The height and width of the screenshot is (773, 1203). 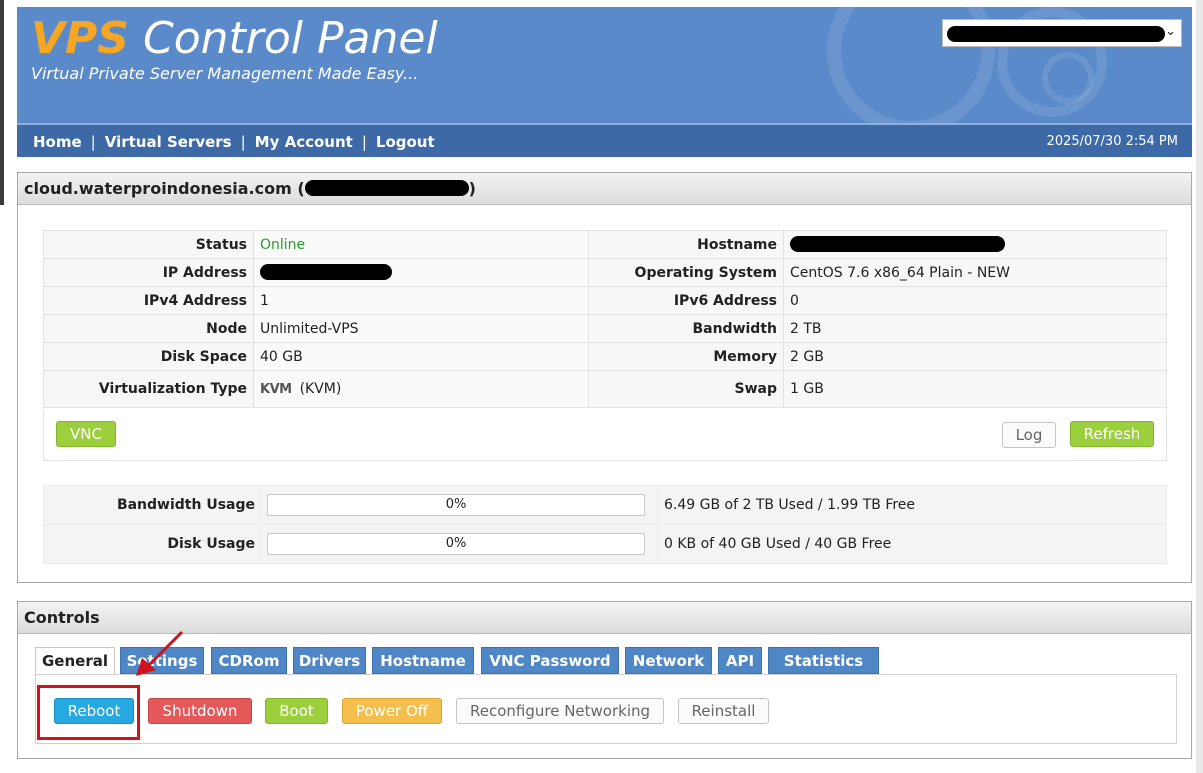 What do you see at coordinates (148, 272) in the screenshot?
I see `ip-address-label: IP Address` at bounding box center [148, 272].